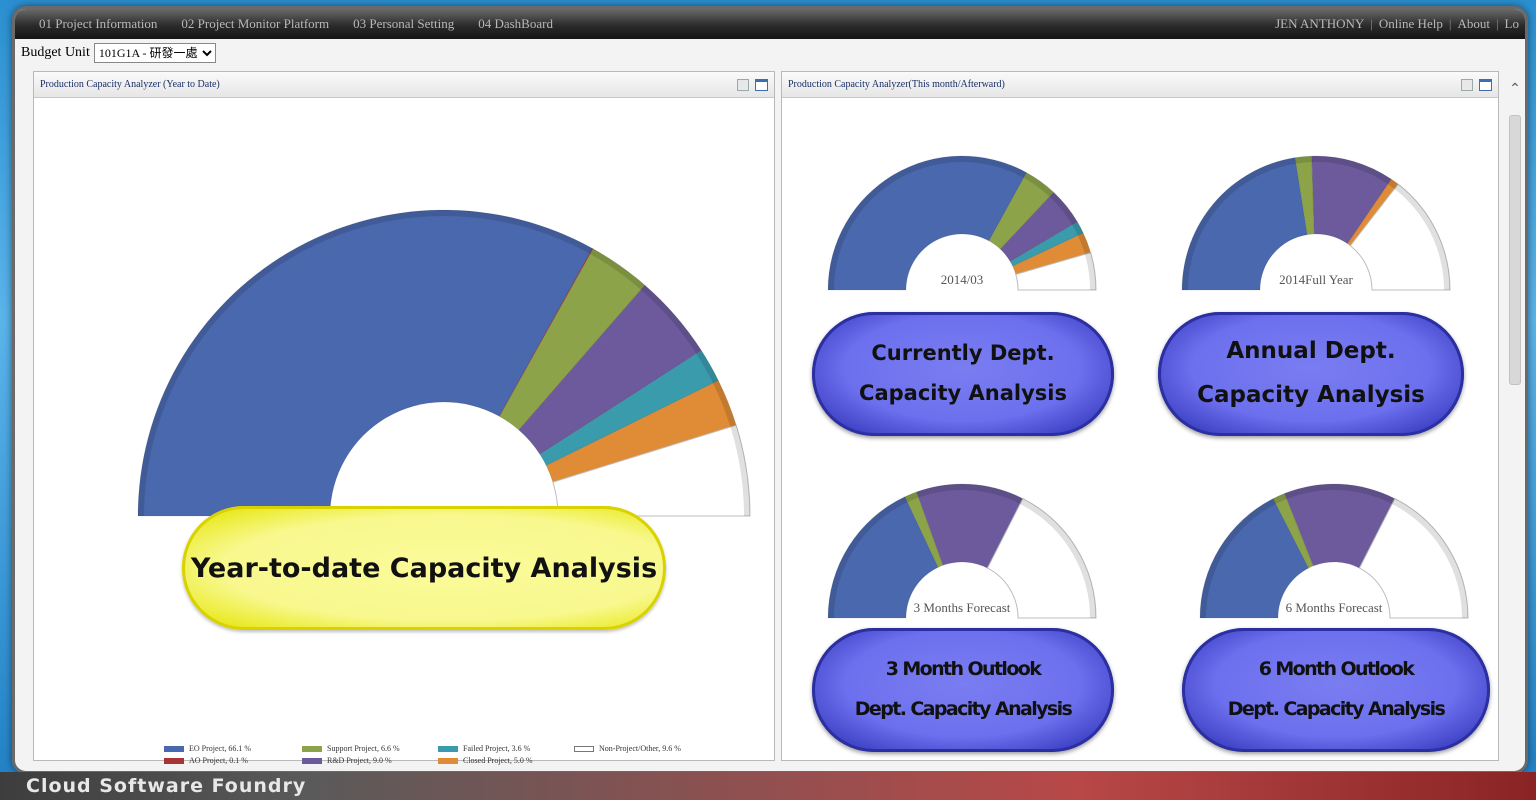 This screenshot has height=800, width=1536. Describe the element at coordinates (55, 52) in the screenshot. I see `budget-unit-label: Budget Unit` at that location.